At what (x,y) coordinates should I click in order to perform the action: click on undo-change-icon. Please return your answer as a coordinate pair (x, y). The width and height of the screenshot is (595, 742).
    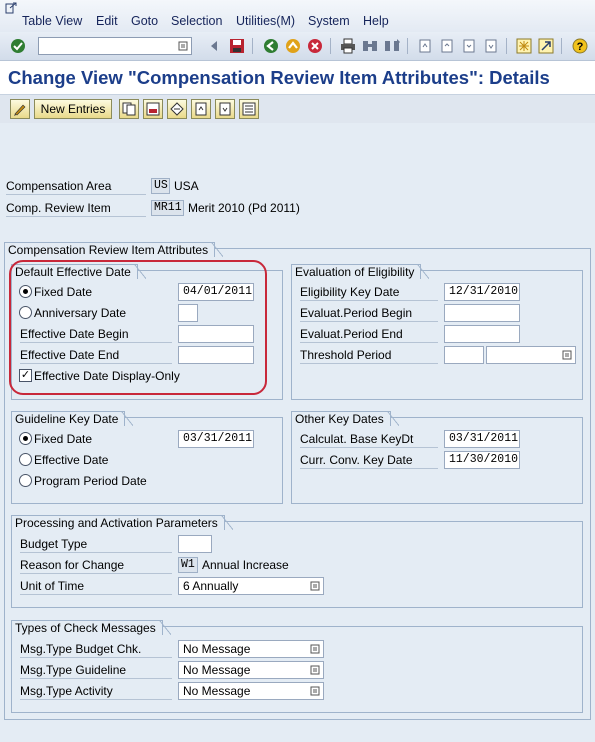
    Looking at the image, I should click on (177, 109).